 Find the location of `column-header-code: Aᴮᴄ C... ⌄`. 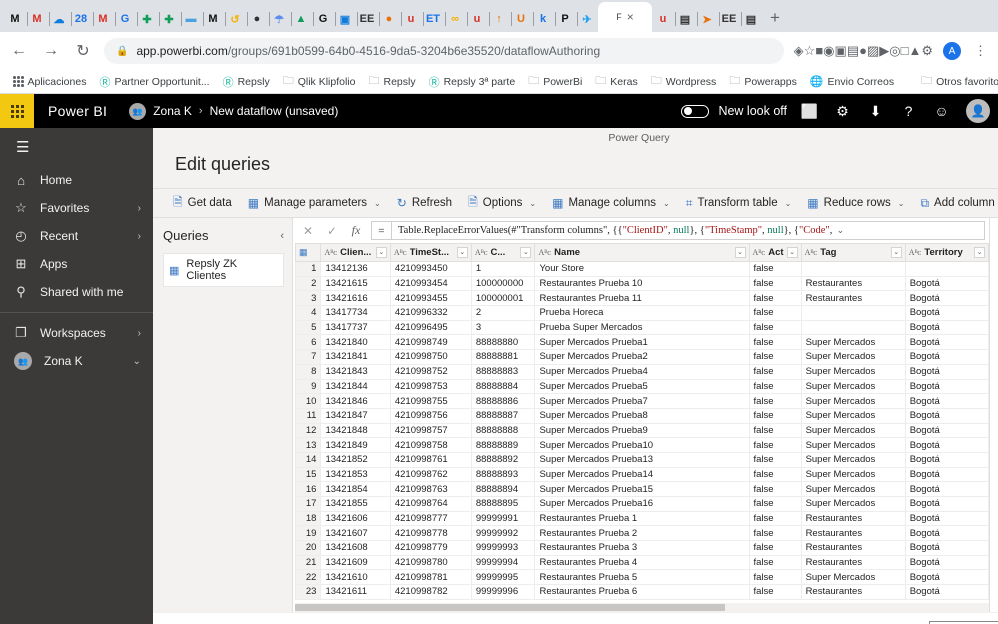

column-header-code: Aᴮᴄ C... ⌄ is located at coordinates (503, 252).